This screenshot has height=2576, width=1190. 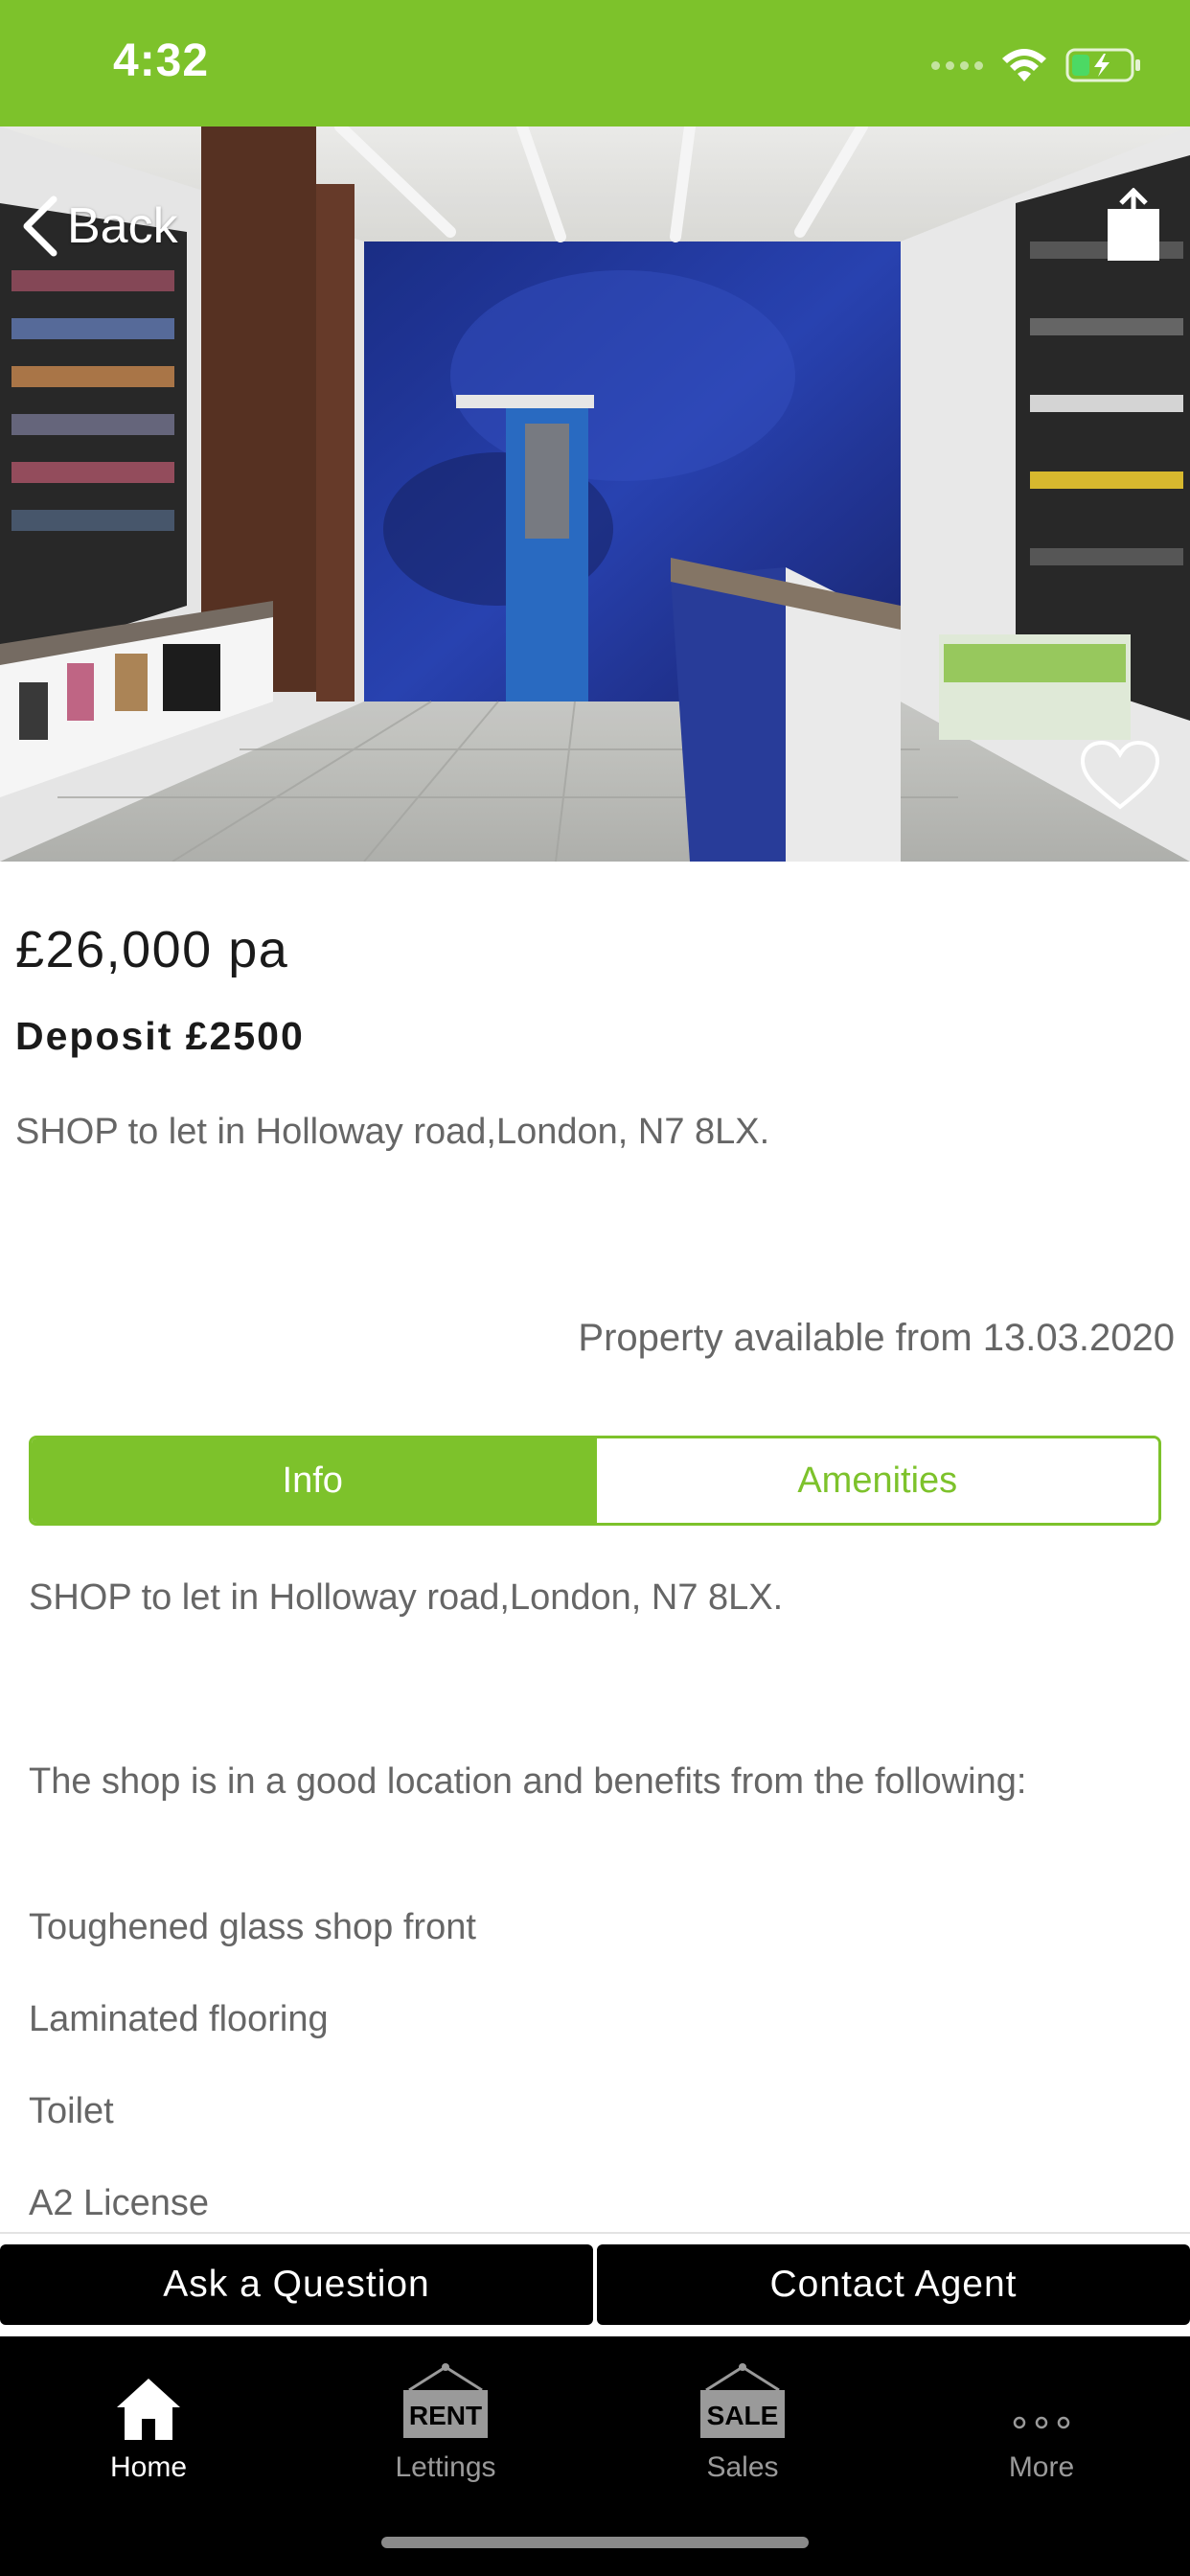 What do you see at coordinates (595, 2542) in the screenshot?
I see `home-indicator` at bounding box center [595, 2542].